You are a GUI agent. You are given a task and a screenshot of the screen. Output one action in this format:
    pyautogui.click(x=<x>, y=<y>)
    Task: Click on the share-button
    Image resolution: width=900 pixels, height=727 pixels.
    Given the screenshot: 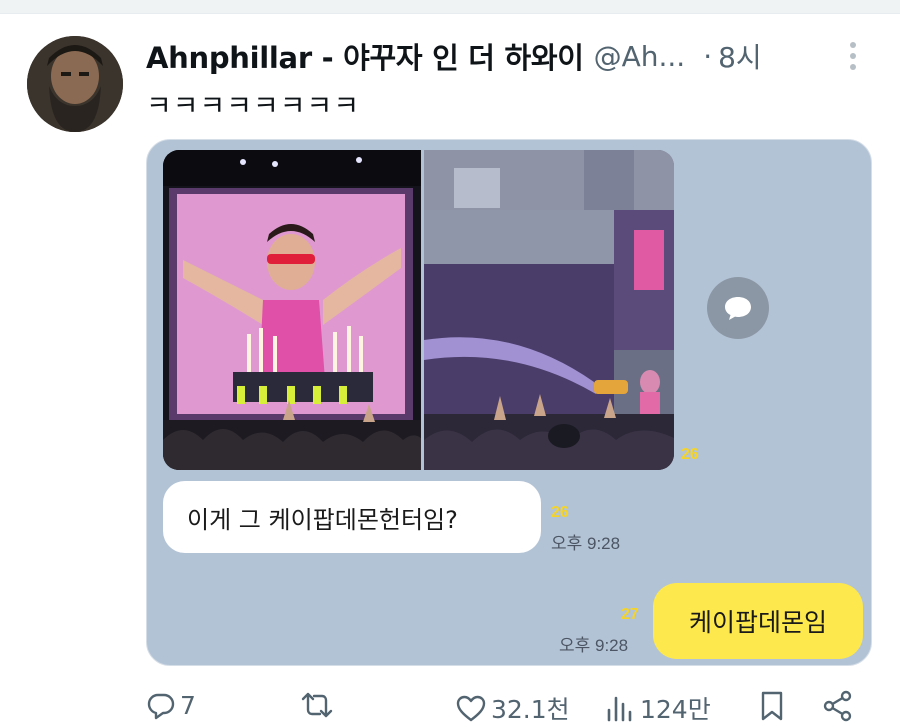 What is the action you would take?
    pyautogui.click(x=838, y=706)
    